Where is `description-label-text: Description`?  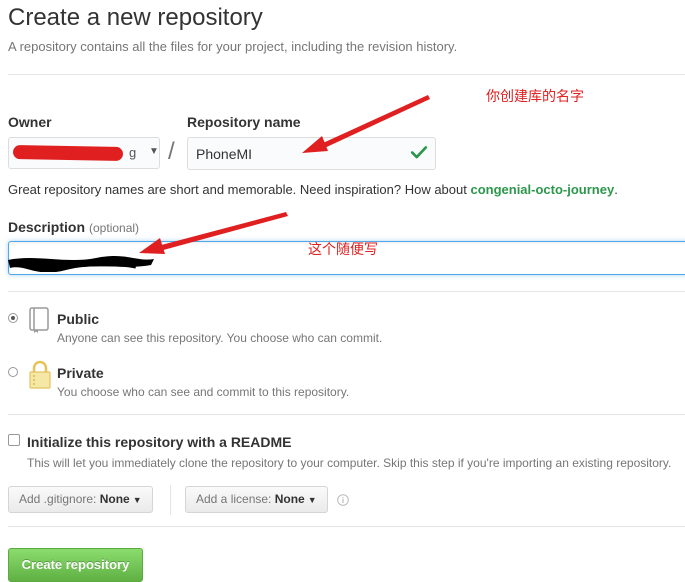 description-label-text: Description is located at coordinates (47, 227).